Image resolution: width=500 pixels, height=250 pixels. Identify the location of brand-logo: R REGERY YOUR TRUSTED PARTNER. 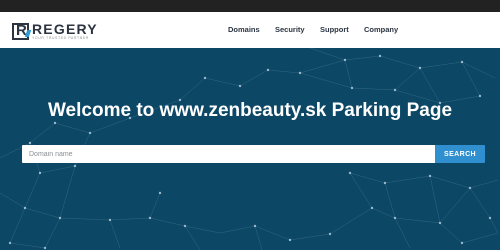
(55, 31).